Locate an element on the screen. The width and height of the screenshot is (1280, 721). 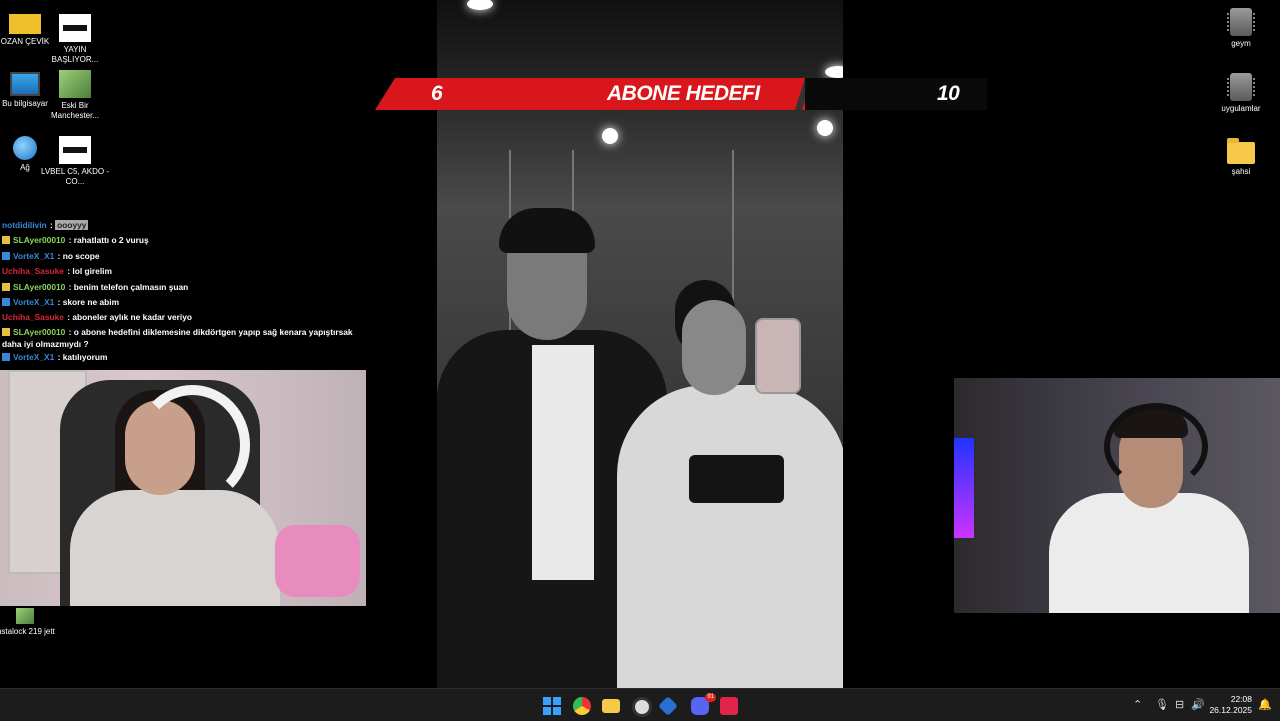
windows-start-icon is located at coordinates (552, 706).